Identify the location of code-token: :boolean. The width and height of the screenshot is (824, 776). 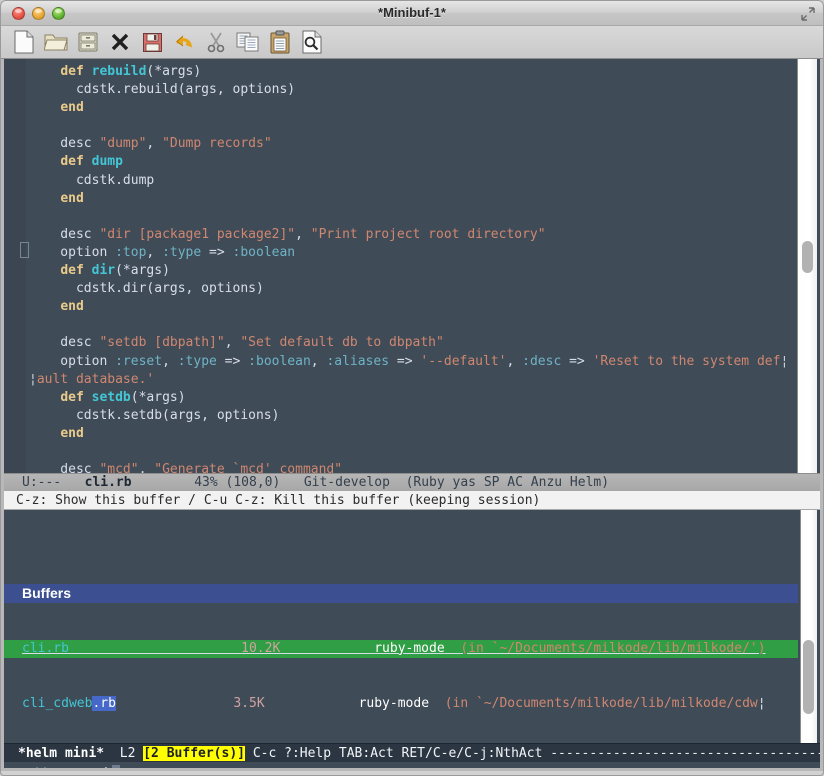
(279, 361).